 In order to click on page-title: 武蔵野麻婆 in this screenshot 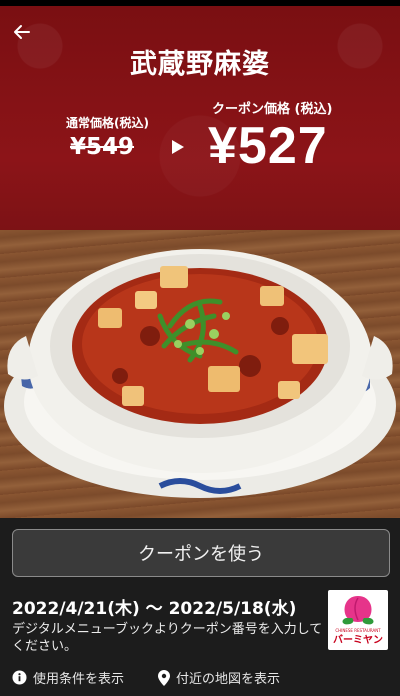, I will do `click(200, 64)`.